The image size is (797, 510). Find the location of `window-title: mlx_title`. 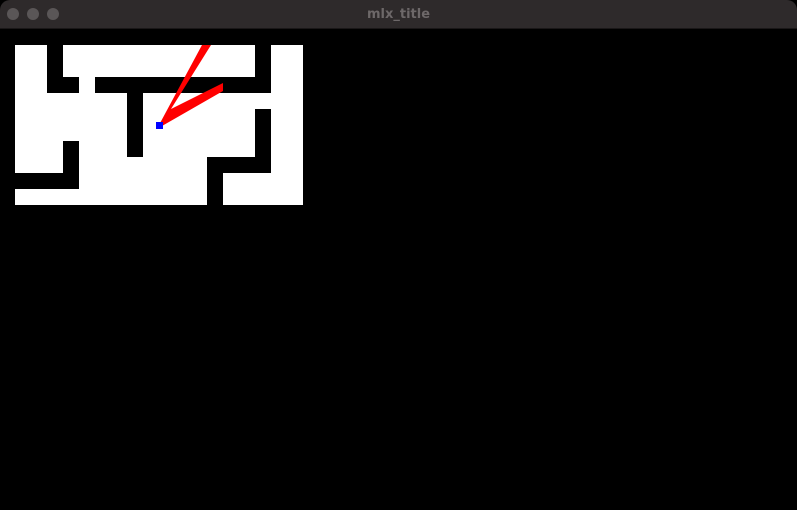

window-title: mlx_title is located at coordinates (398, 14).